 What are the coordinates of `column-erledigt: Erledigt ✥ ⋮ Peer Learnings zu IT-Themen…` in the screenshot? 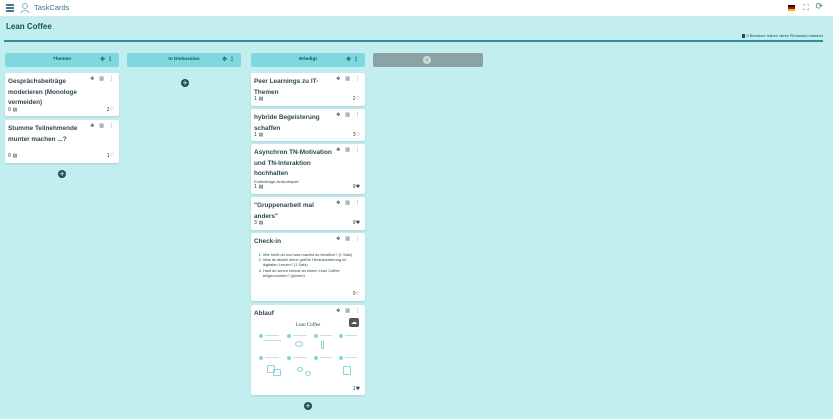 It's located at (308, 231).